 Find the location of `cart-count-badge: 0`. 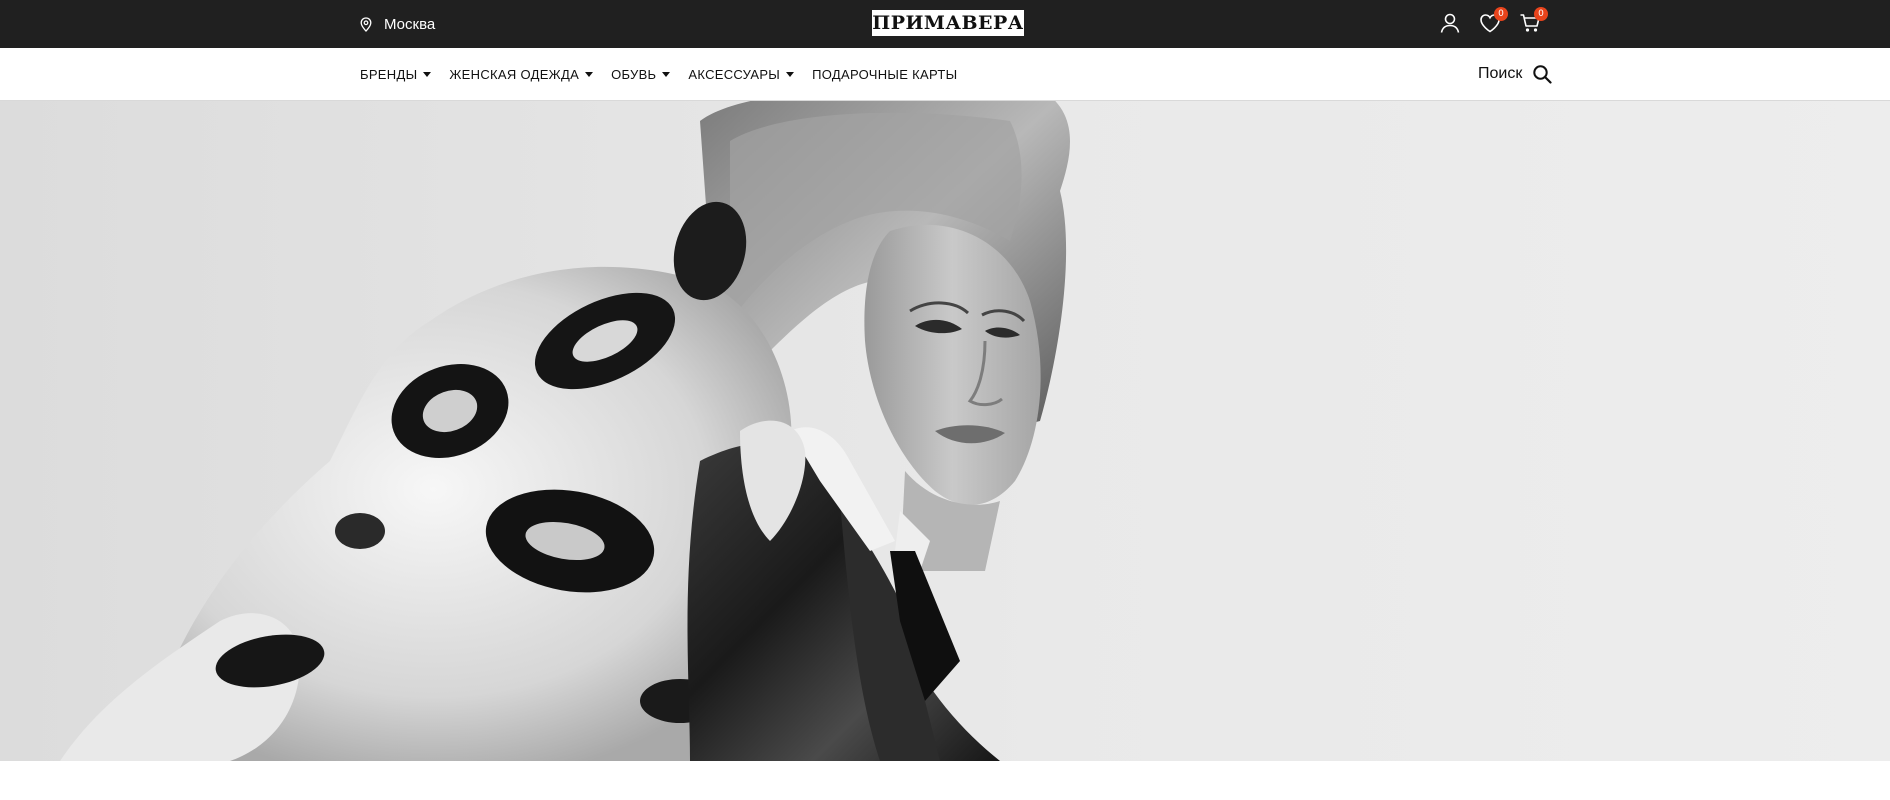

cart-count-badge: 0 is located at coordinates (1541, 14).